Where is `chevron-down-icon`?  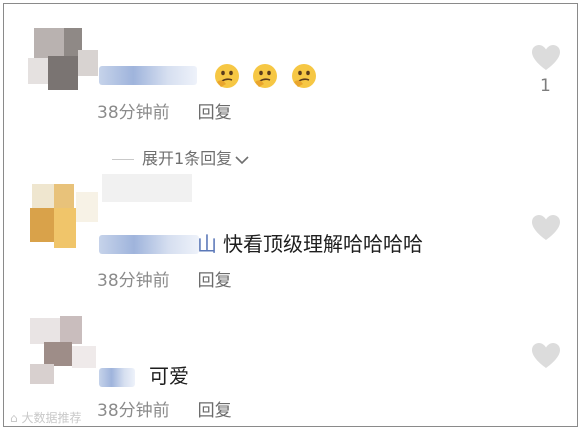 chevron-down-icon is located at coordinates (242, 159).